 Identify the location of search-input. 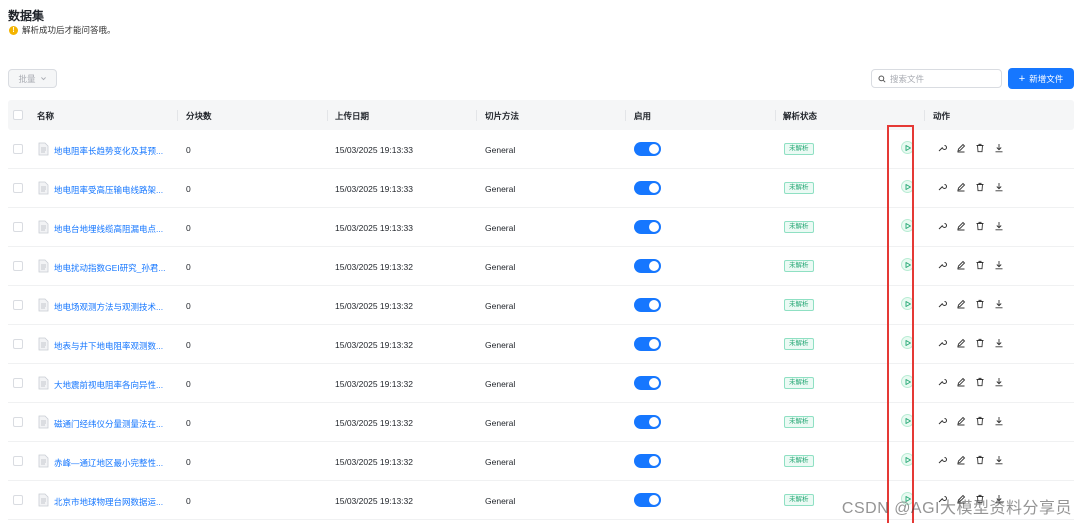
(940, 78).